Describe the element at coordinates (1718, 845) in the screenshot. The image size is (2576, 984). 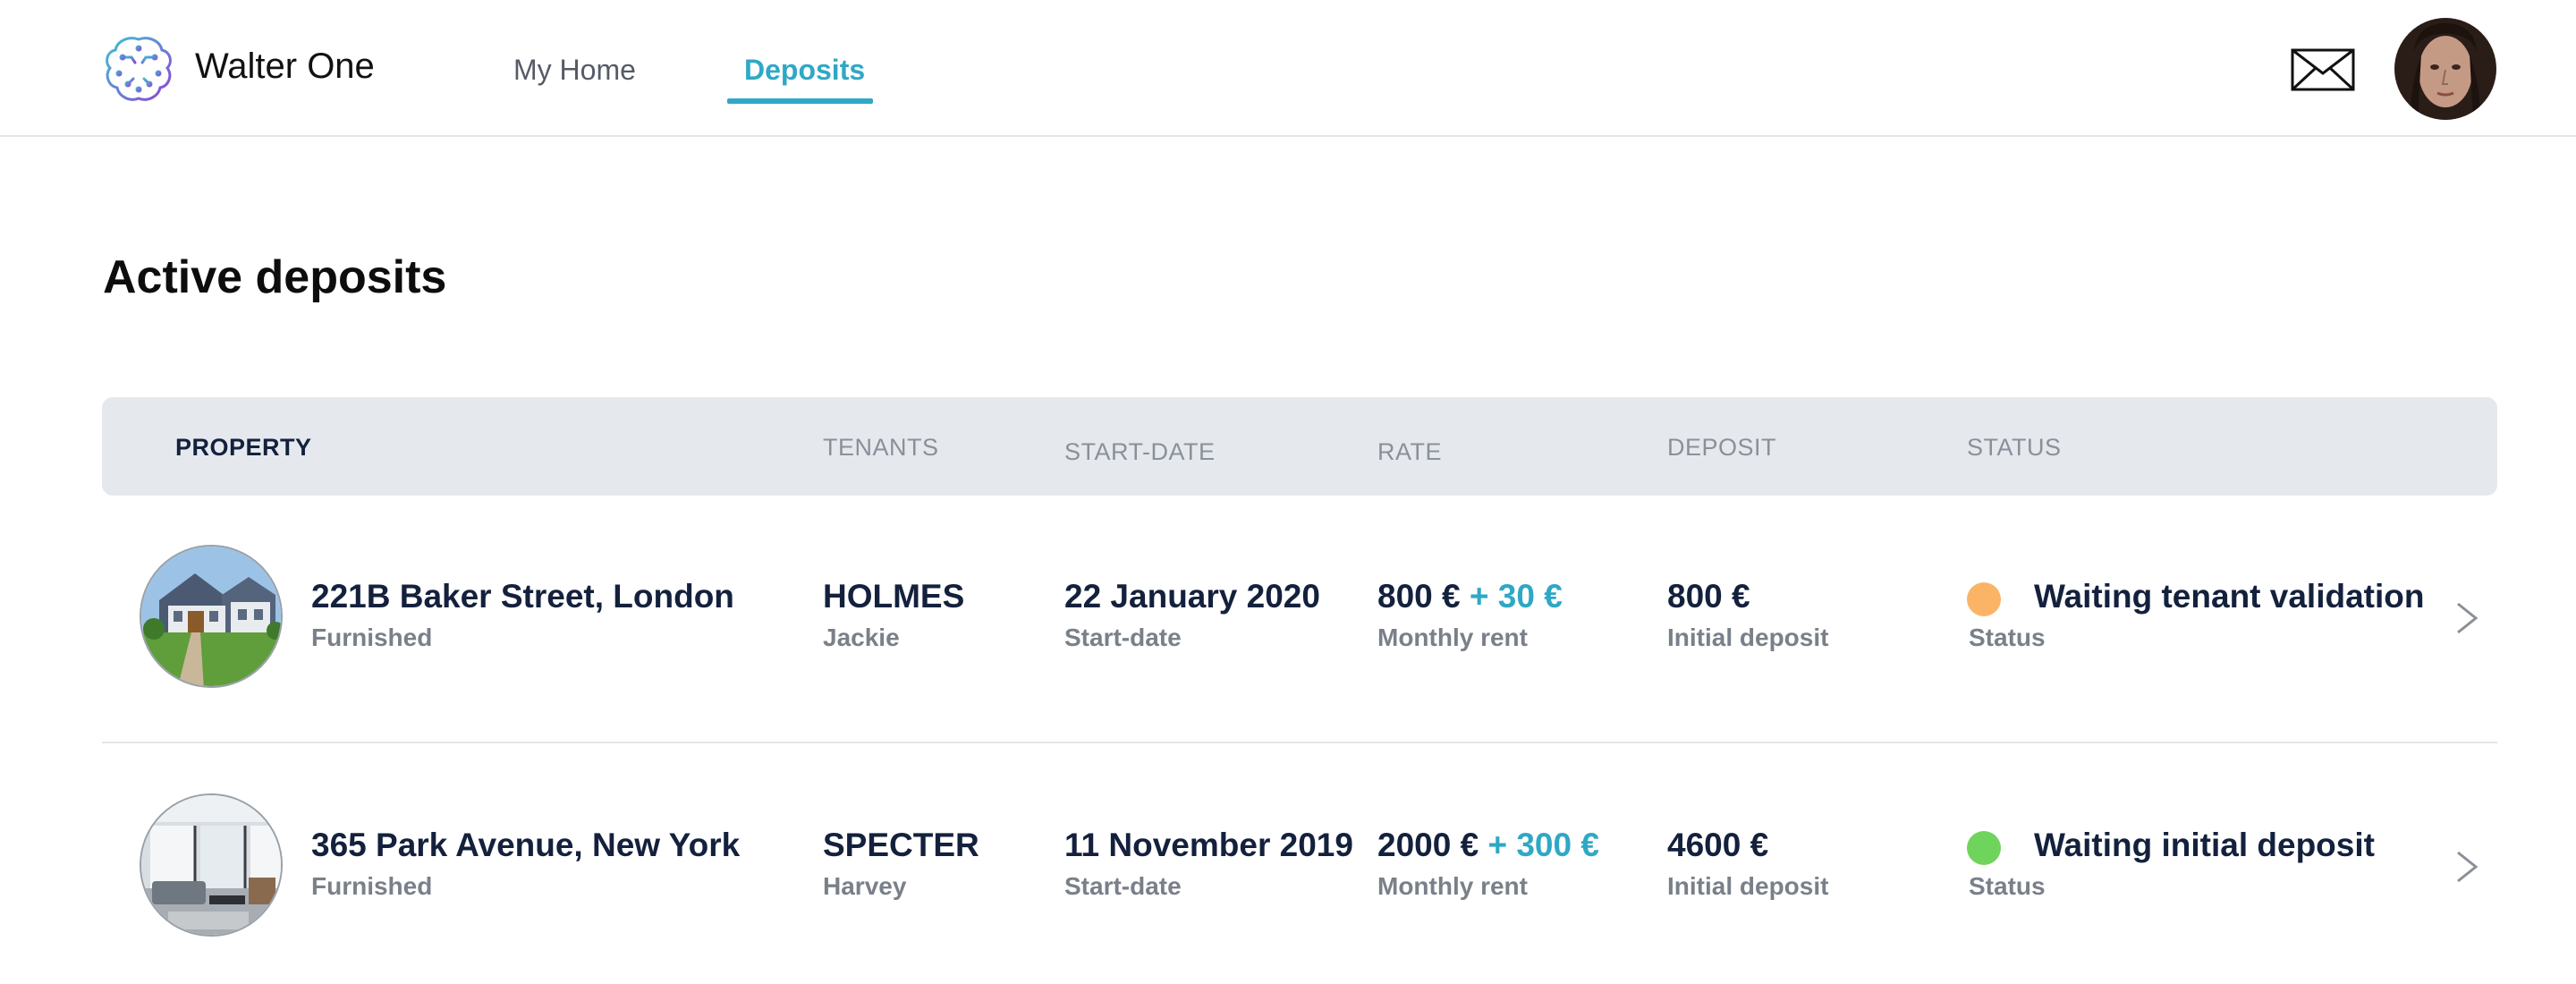
I see `deposit-value: 4600 €` at that location.